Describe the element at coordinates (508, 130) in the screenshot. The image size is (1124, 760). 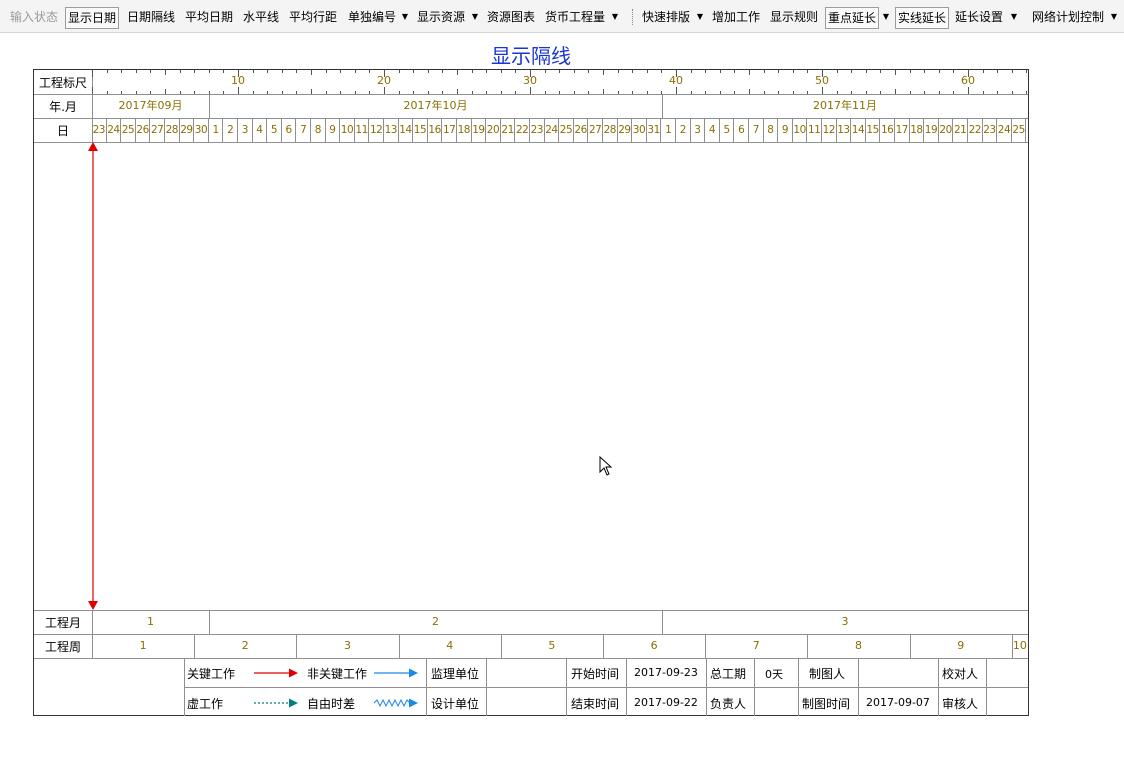
I see `day-cell: 21` at that location.